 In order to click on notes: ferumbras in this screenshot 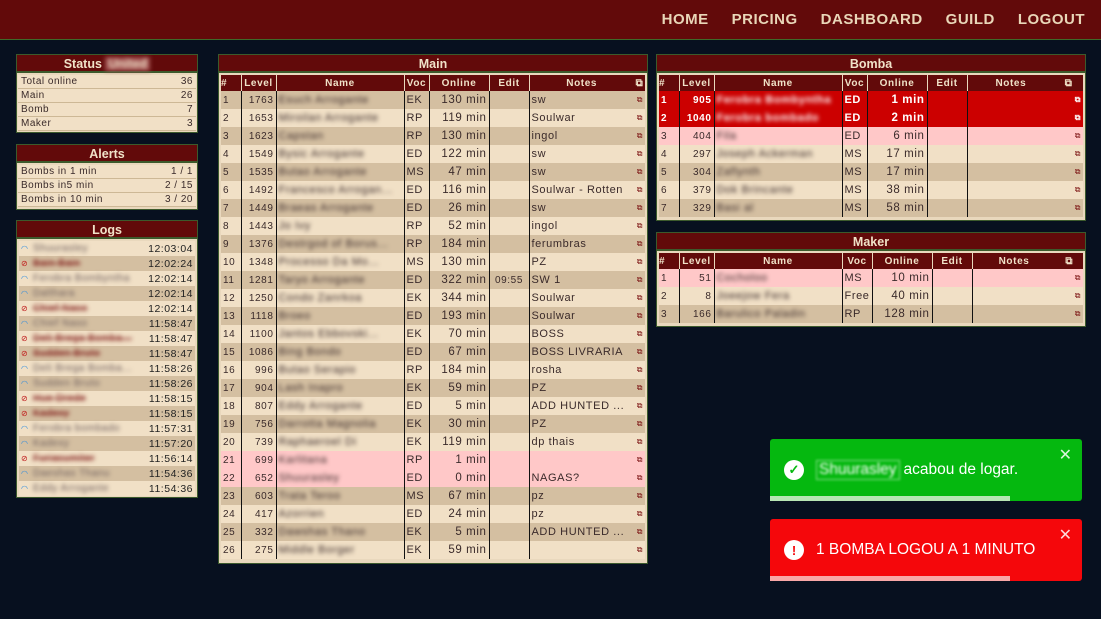, I will do `click(581, 244)`.